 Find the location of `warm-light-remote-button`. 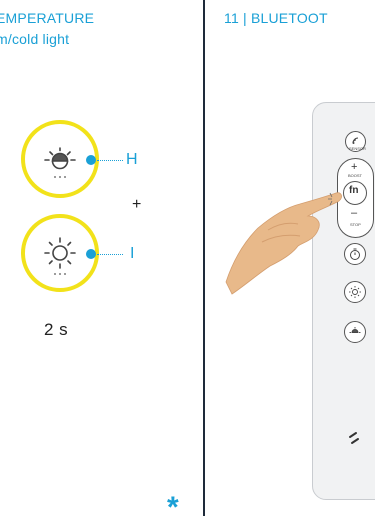

warm-light-remote-button is located at coordinates (355, 332).